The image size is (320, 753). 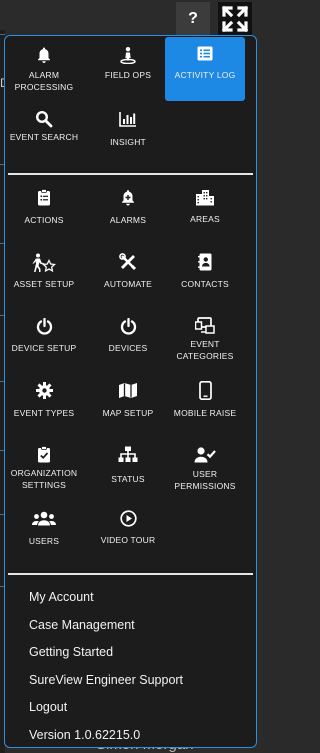 What do you see at coordinates (44, 541) in the screenshot?
I see `tile-label: USERS` at bounding box center [44, 541].